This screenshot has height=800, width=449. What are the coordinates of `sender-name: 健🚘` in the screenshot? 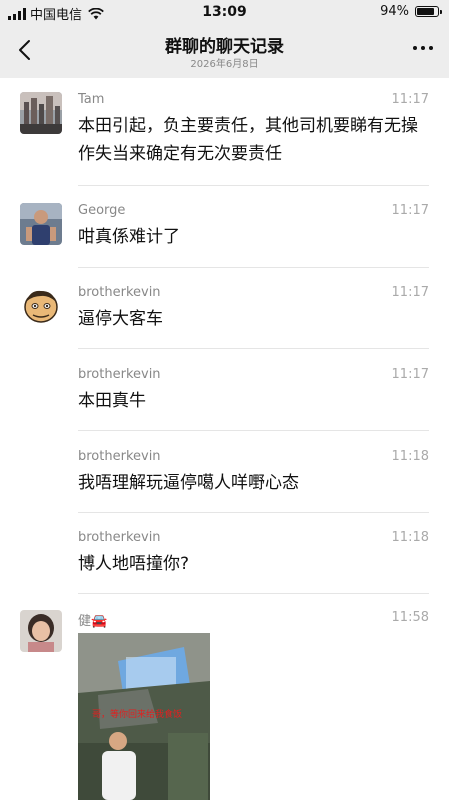 It's located at (93, 621).